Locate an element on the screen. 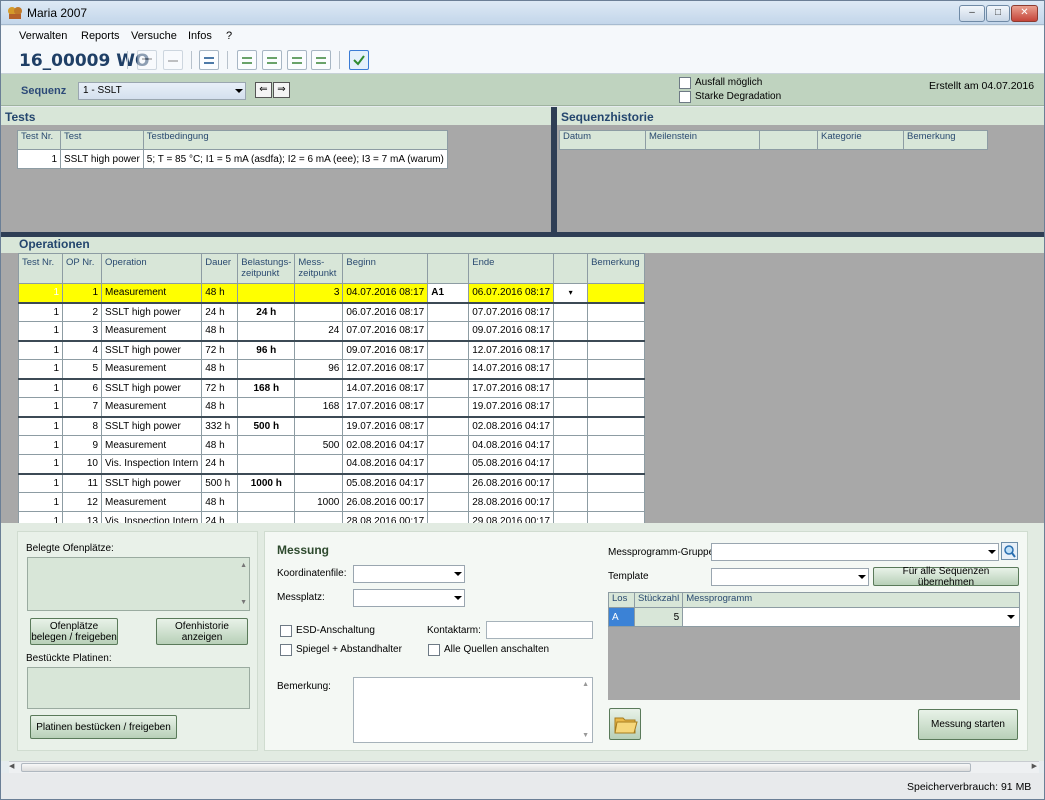  col-test-nr: Test Nr. is located at coordinates (39, 140).